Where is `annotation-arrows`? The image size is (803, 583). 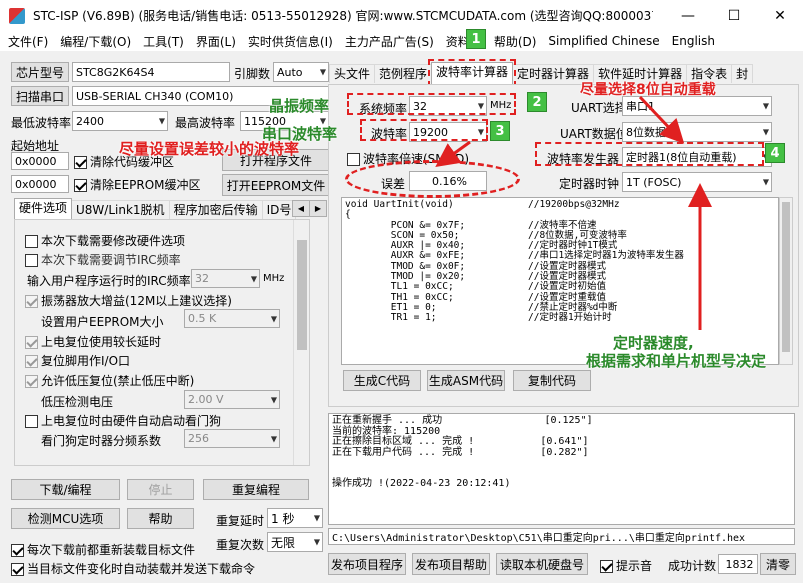 annotation-arrows is located at coordinates (573, 212).